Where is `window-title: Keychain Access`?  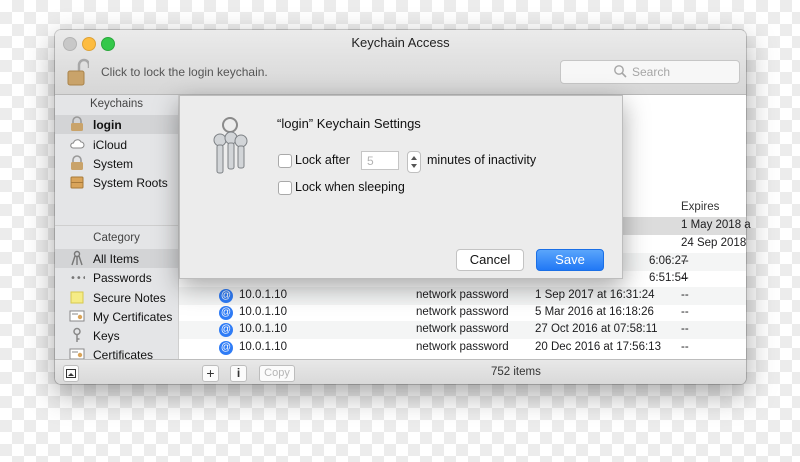 window-title: Keychain Access is located at coordinates (400, 42).